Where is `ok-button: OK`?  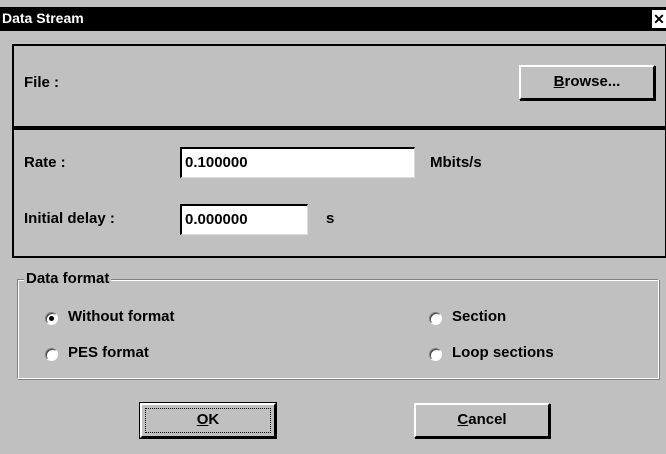 ok-button: OK is located at coordinates (208, 420).